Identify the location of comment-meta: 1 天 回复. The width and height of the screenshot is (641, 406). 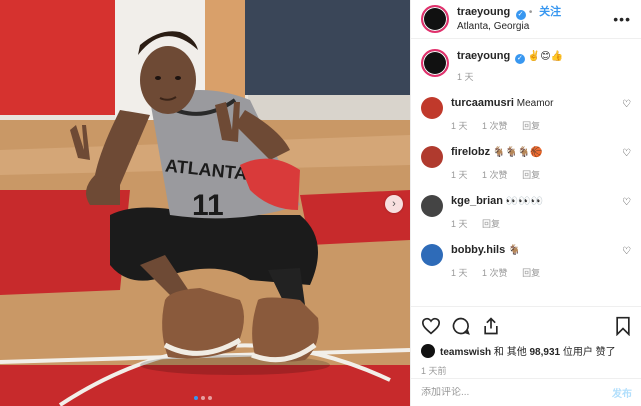
(541, 224).